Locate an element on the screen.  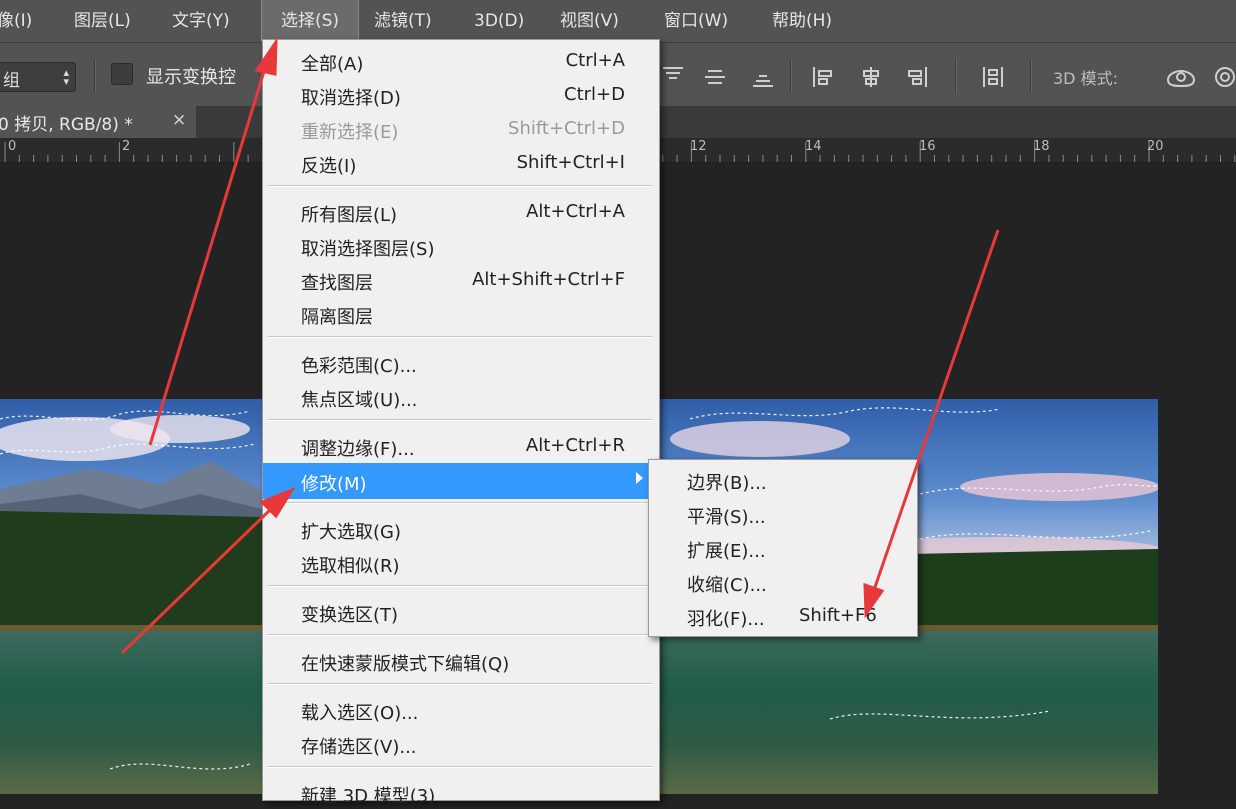
show-transform-label: 显示变换控 is located at coordinates (191, 77).